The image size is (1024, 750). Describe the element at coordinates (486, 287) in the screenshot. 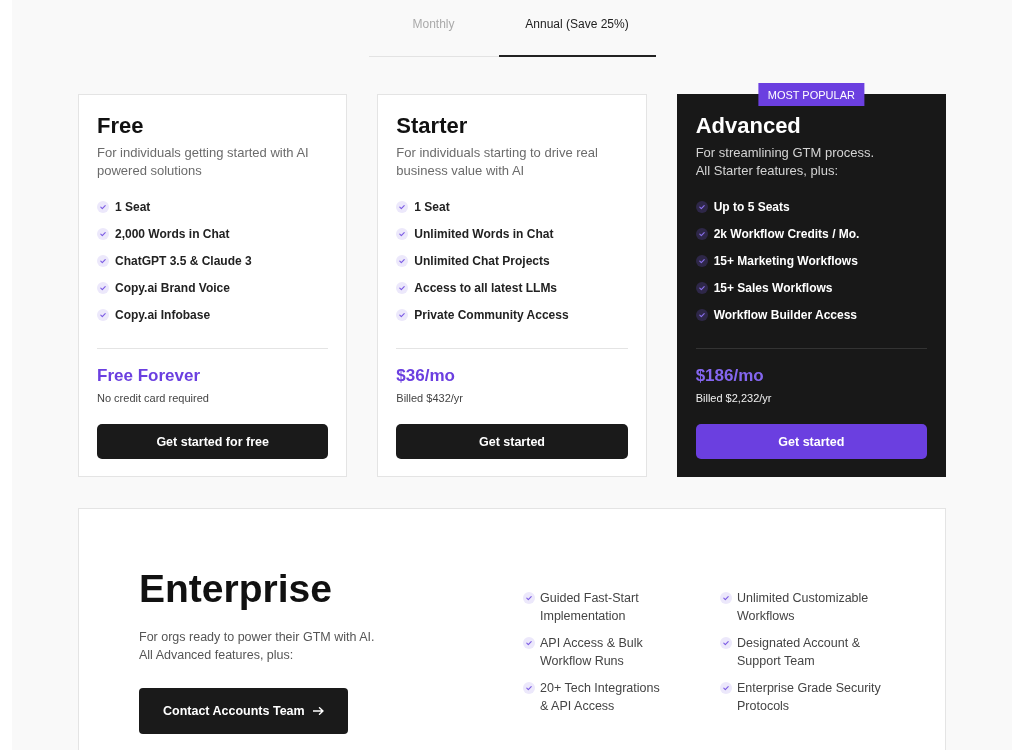

I see `feature-text: Access to all latest LLMs` at that location.